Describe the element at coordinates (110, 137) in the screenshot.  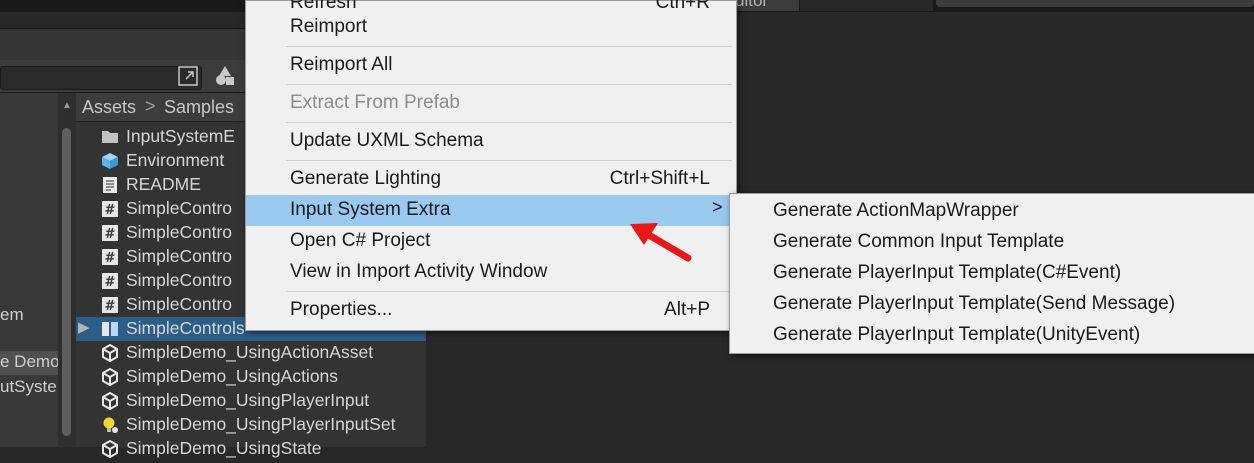
I see `folder-icon` at that location.